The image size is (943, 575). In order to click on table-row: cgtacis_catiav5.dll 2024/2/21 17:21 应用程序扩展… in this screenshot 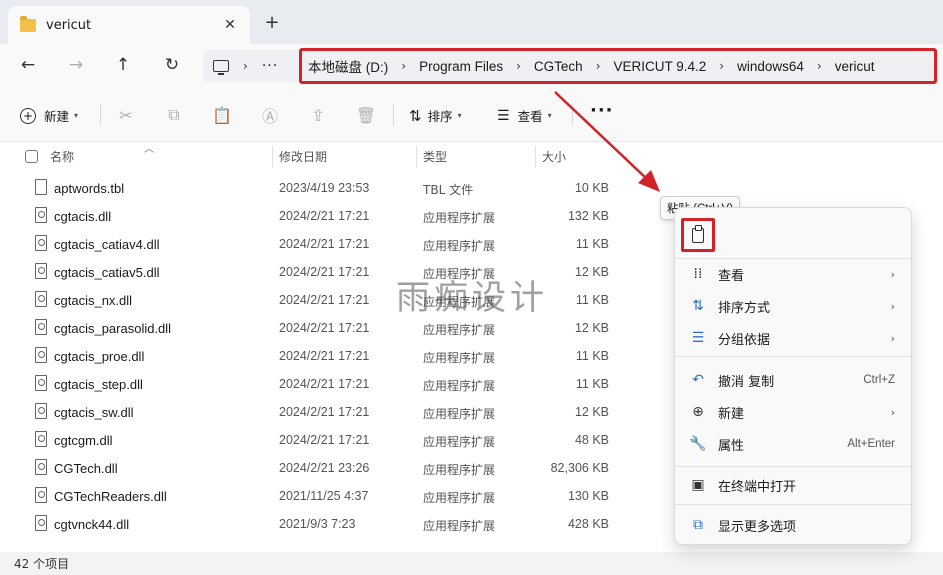, I will do `click(340, 272)`.